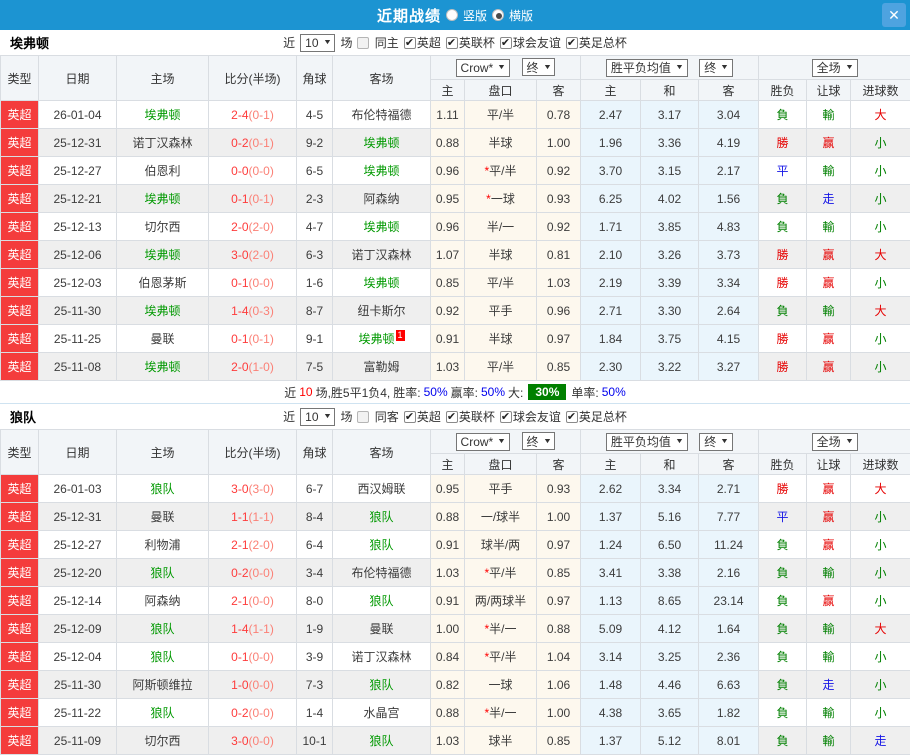  Describe the element at coordinates (78, 685) in the screenshot. I see `cell-date: 25-11-30` at that location.